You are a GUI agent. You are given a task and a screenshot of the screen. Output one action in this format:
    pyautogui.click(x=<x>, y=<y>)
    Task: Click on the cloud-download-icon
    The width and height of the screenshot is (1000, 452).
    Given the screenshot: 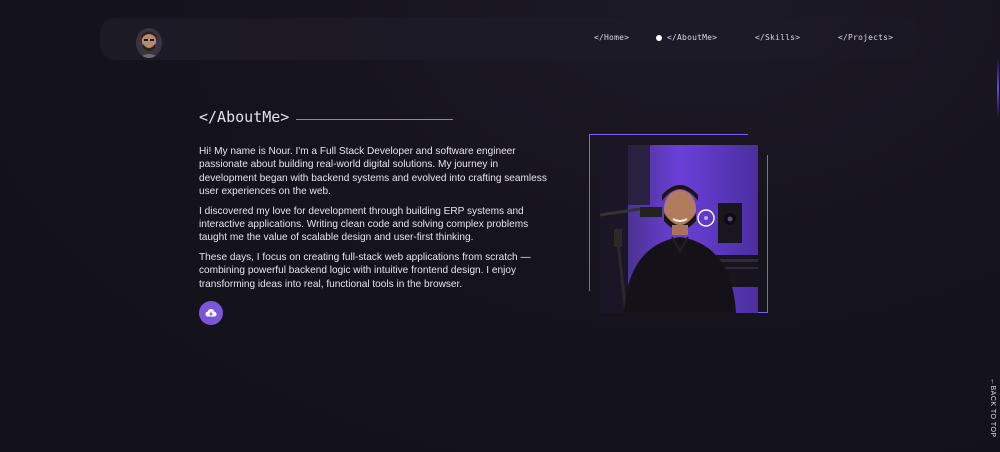 What is the action you would take?
    pyautogui.click(x=211, y=313)
    